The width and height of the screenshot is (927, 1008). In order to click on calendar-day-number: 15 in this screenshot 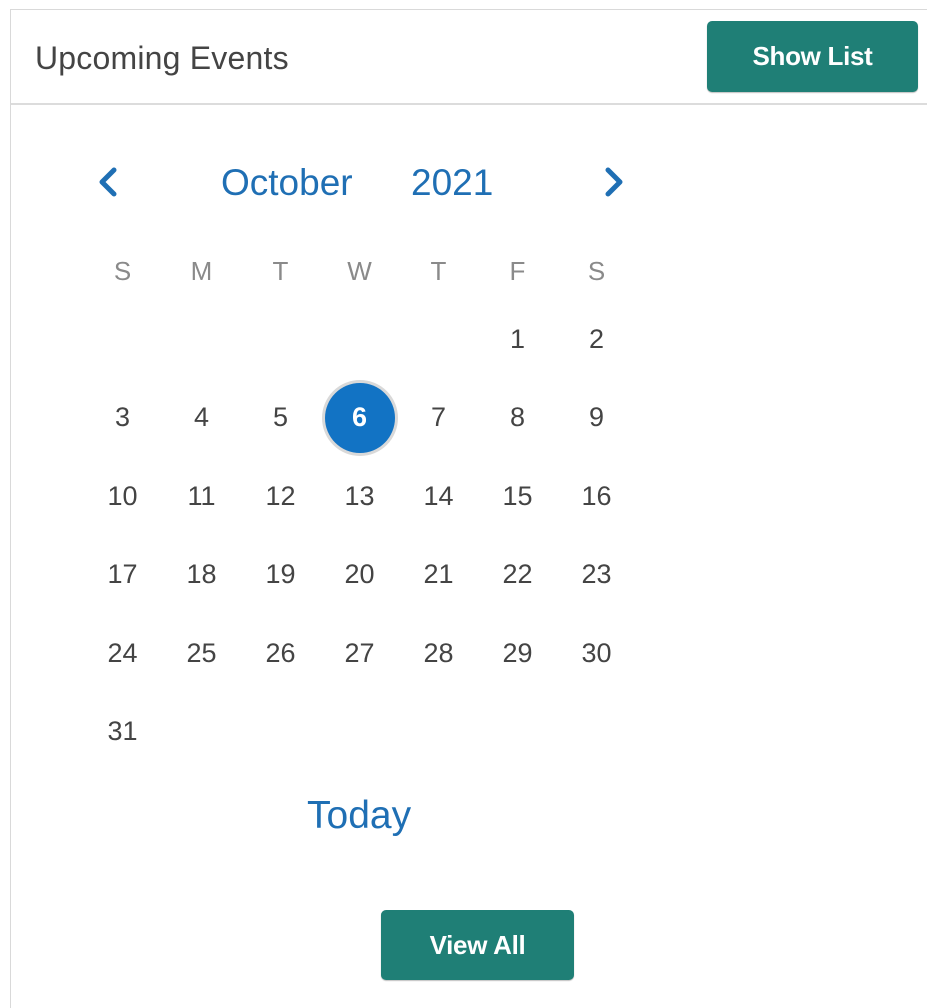, I will do `click(517, 495)`.